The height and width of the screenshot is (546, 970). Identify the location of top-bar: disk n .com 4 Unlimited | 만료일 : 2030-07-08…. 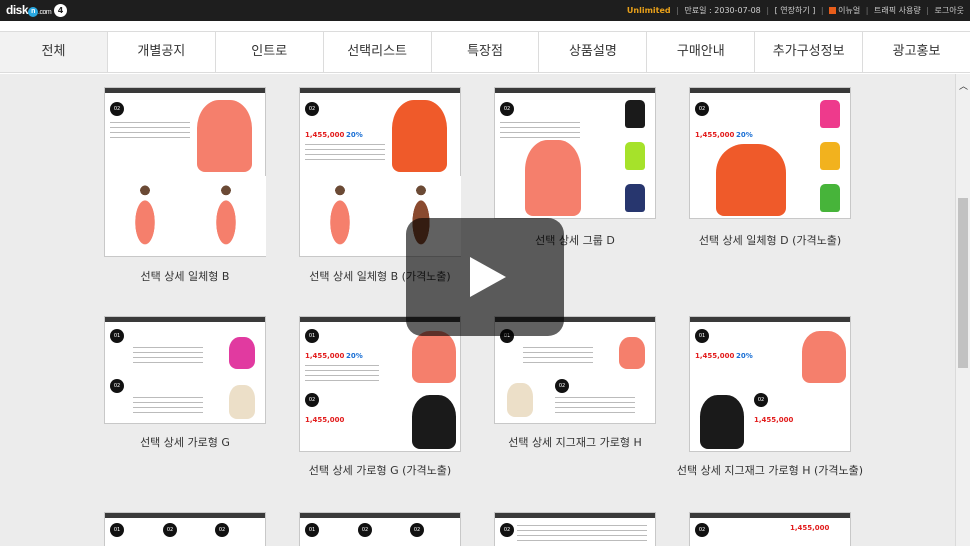
(485, 10).